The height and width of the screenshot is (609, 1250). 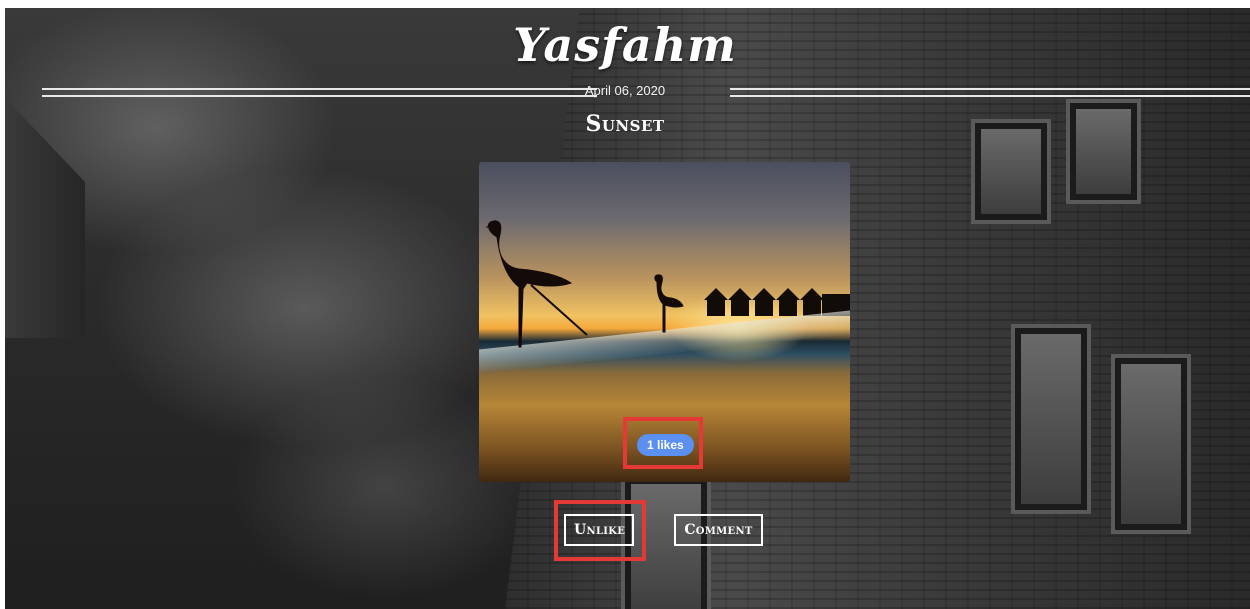 I want to click on highlight-box-unlike, so click(x=600, y=530).